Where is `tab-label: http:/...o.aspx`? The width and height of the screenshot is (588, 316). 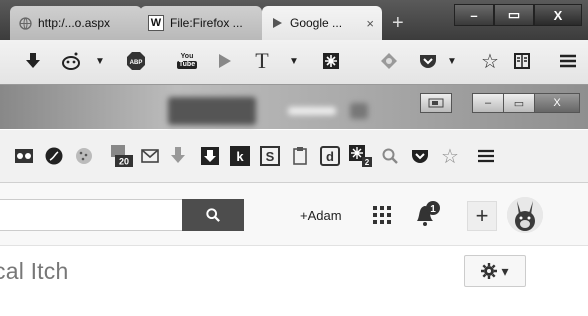
tab-label: http:/...o.aspx is located at coordinates (74, 23).